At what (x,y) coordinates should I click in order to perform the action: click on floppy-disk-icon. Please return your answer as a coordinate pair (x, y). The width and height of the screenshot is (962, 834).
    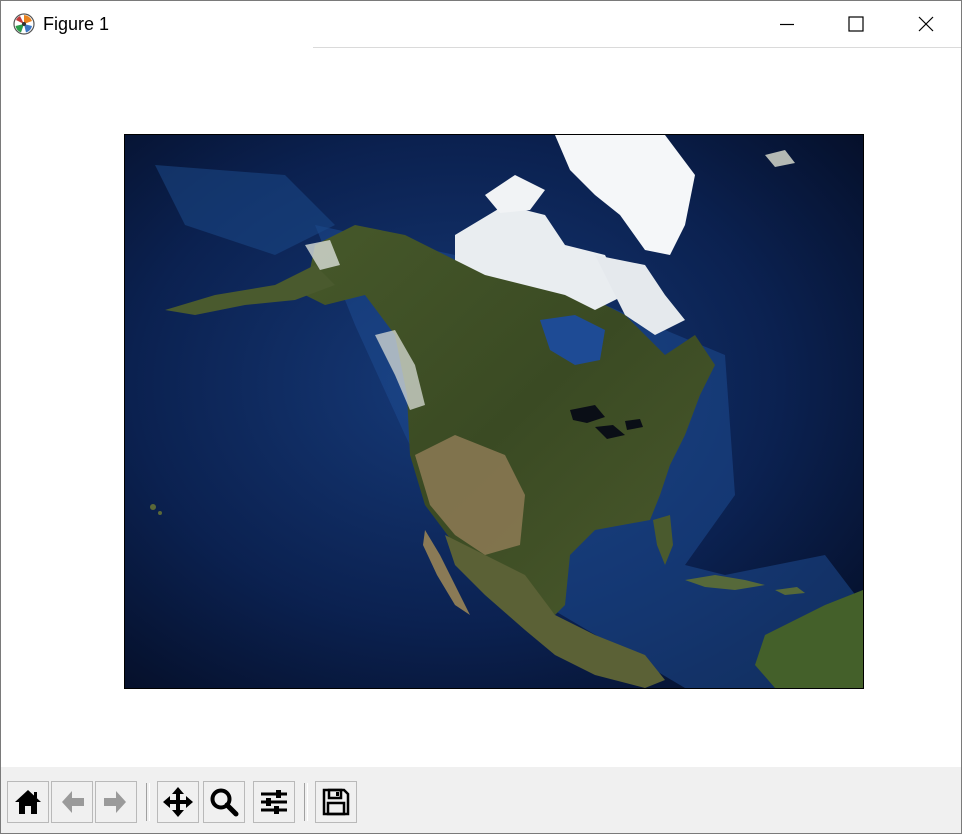
    Looking at the image, I should click on (336, 802).